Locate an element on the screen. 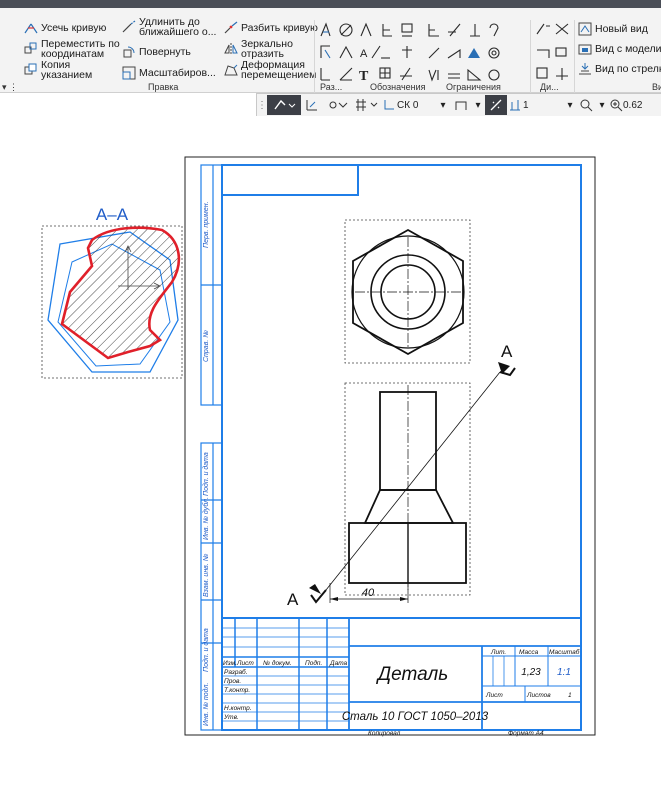 This screenshot has width=661, height=800. grid-icon is located at coordinates (367, 105).